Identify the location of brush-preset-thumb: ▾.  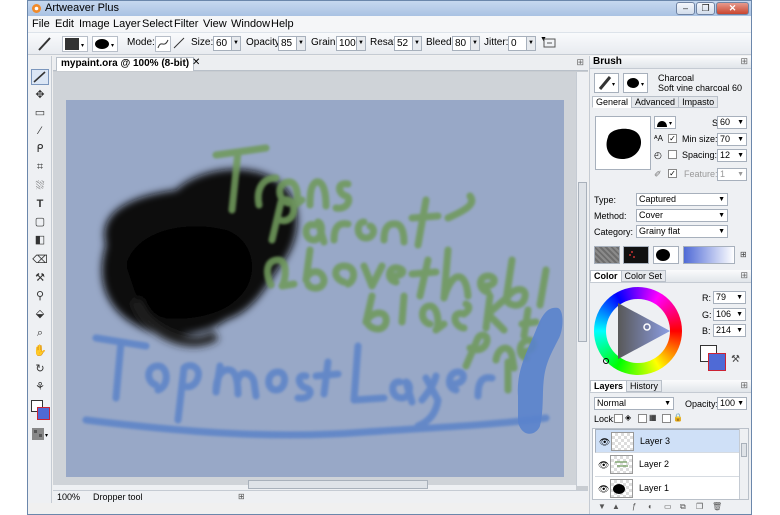
(606, 83).